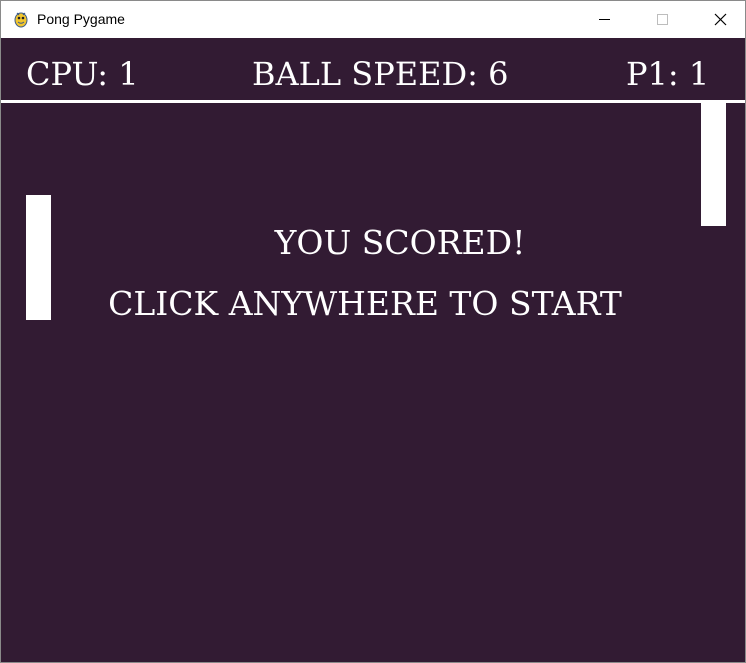 This screenshot has height=663, width=746. What do you see at coordinates (373, 19) in the screenshot?
I see `title-bar: Pong Pygame` at bounding box center [373, 19].